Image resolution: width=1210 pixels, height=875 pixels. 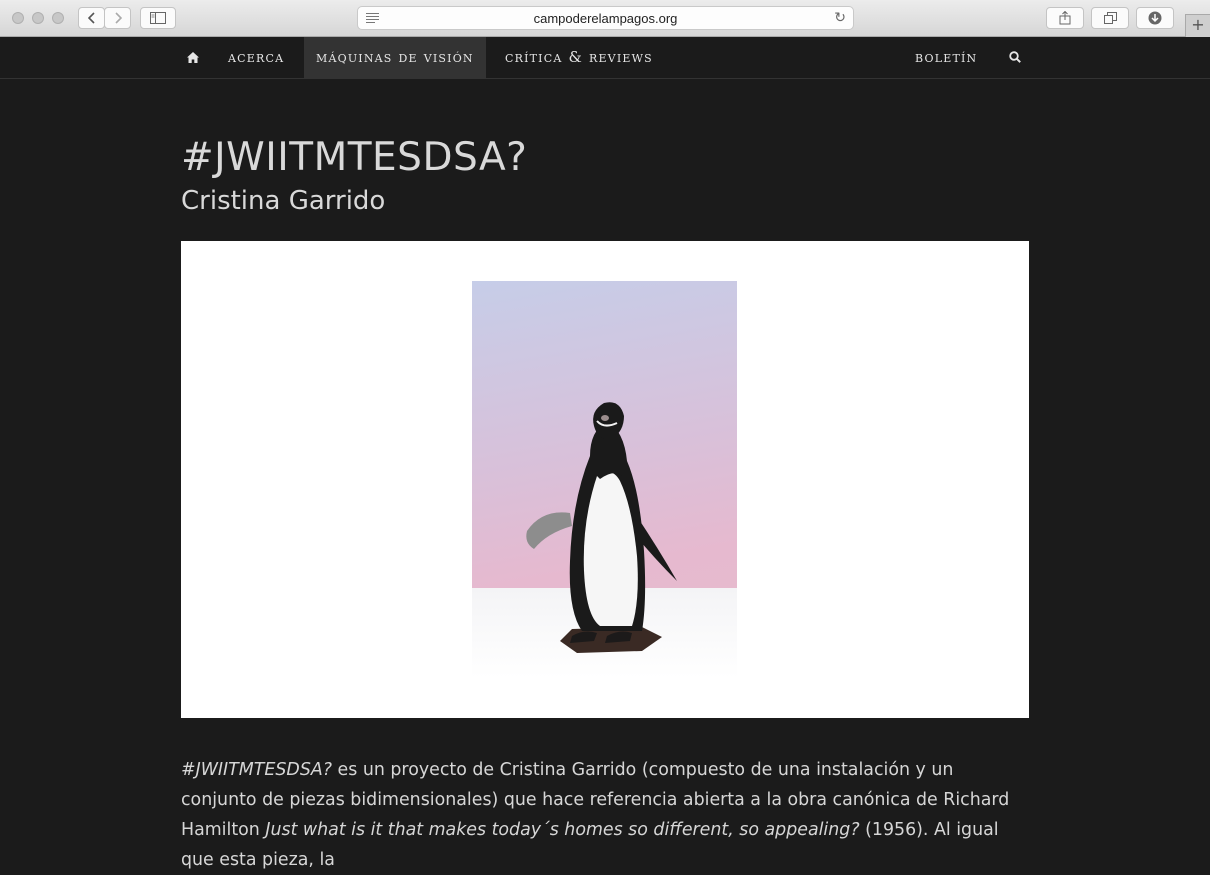 What do you see at coordinates (256, 770) in the screenshot?
I see `paragraph-italic-title: #JWIITMTESDSA?` at bounding box center [256, 770].